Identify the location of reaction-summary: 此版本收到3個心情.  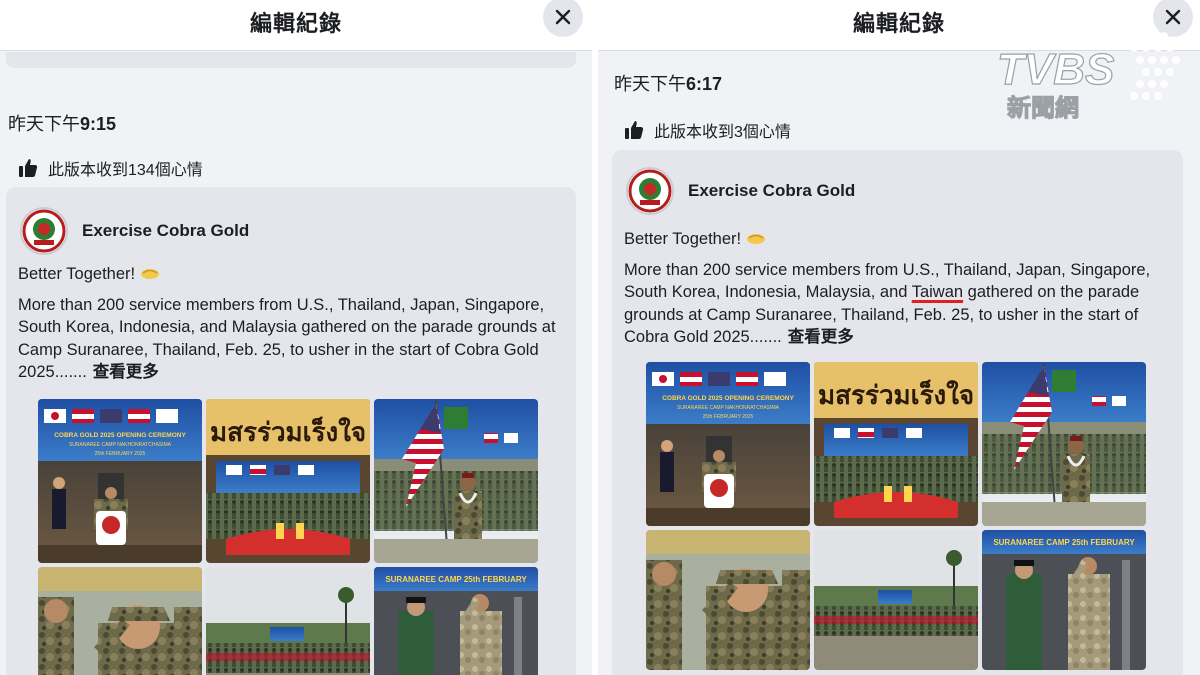
(707, 130).